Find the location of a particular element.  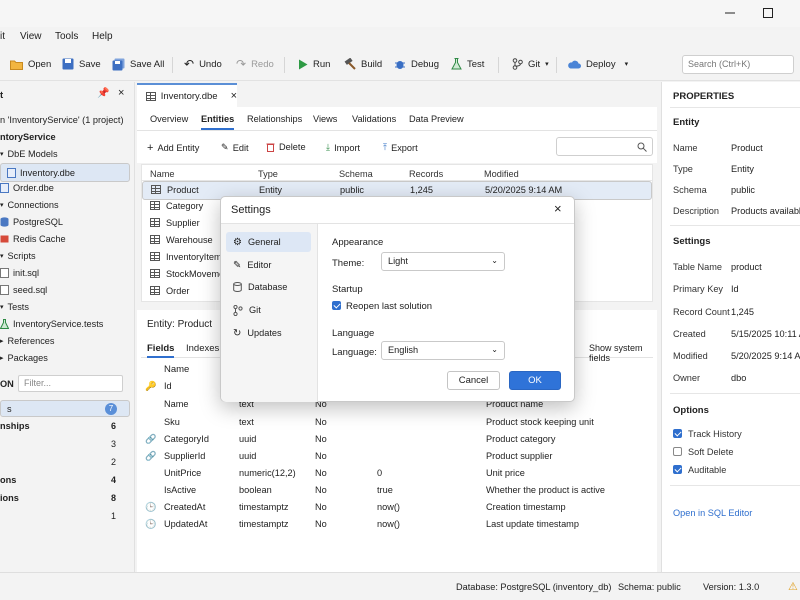

outline-item-validations: ons 4 is located at coordinates (65, 480).